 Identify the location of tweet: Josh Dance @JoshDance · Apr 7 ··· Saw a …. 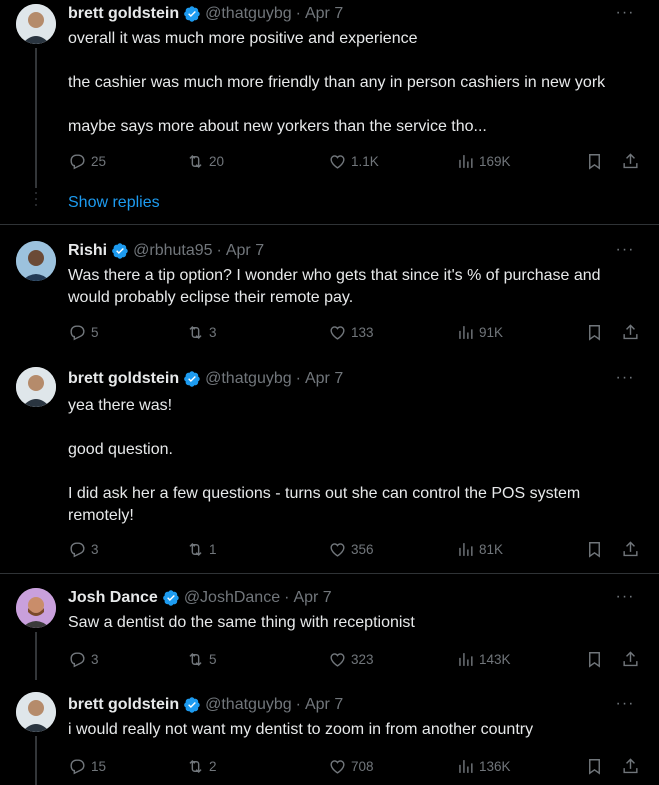
(329, 627).